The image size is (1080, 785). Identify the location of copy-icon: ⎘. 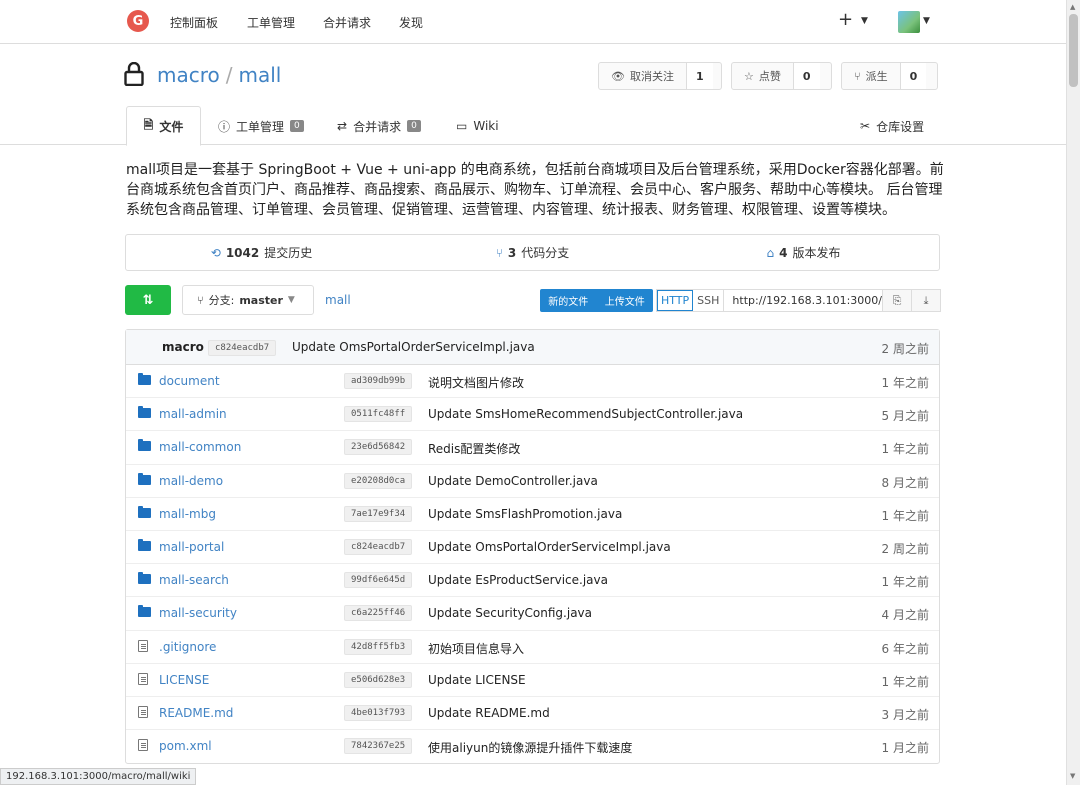
(896, 300).